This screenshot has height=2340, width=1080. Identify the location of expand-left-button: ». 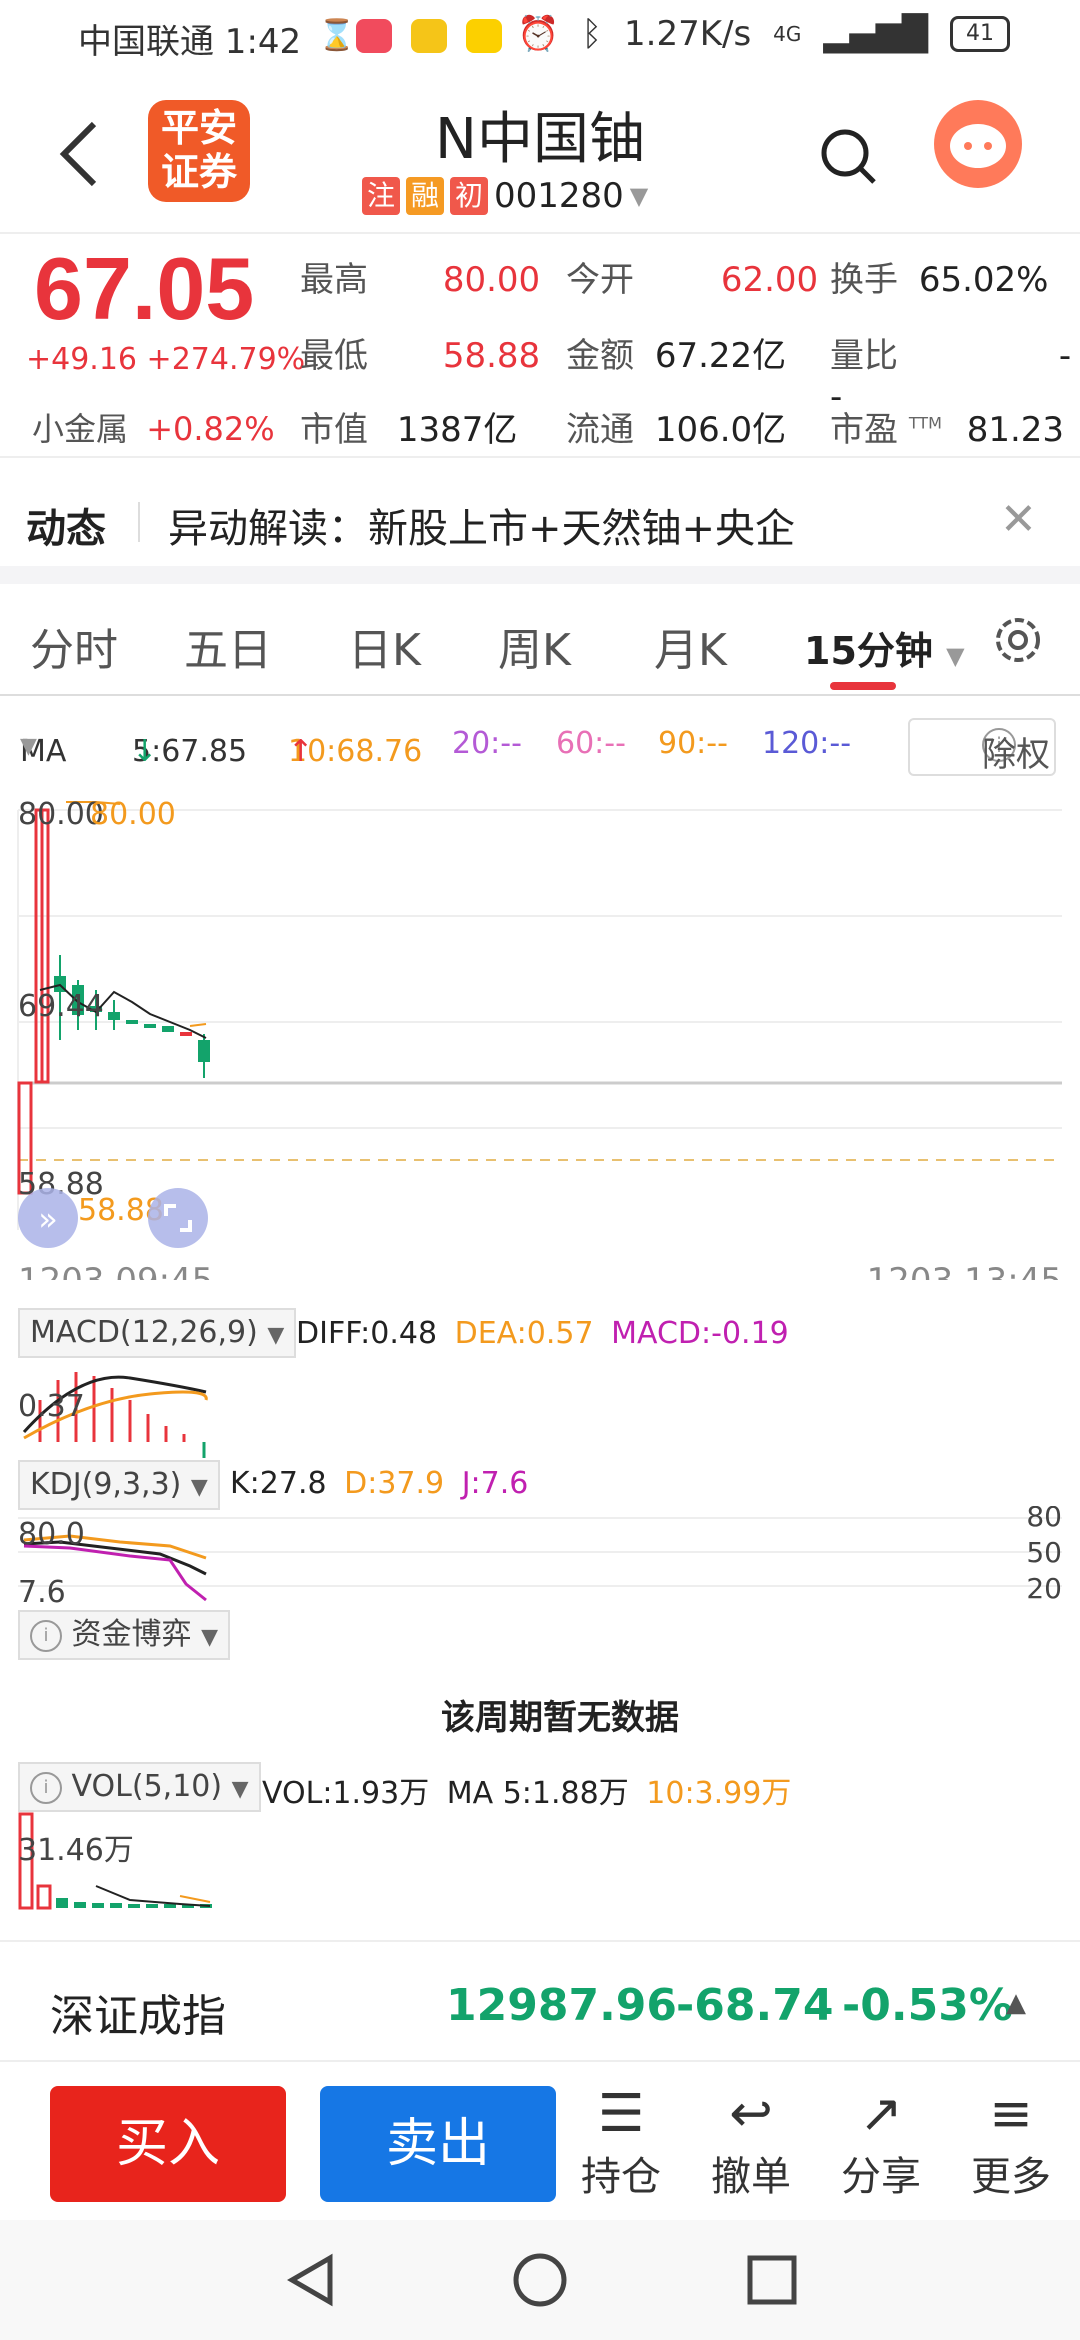
(48, 1218).